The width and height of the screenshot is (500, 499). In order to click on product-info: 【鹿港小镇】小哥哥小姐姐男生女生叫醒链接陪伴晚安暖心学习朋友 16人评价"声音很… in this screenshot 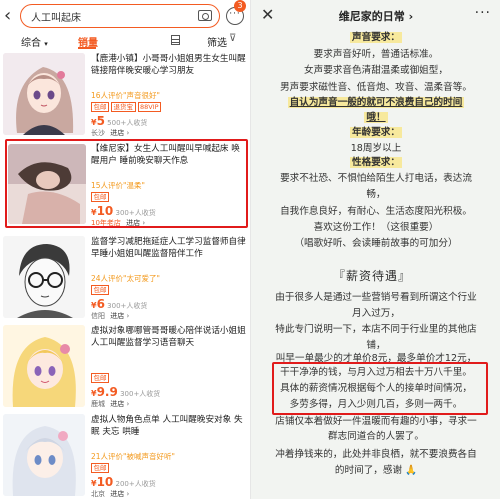, I will do `click(169, 95)`.